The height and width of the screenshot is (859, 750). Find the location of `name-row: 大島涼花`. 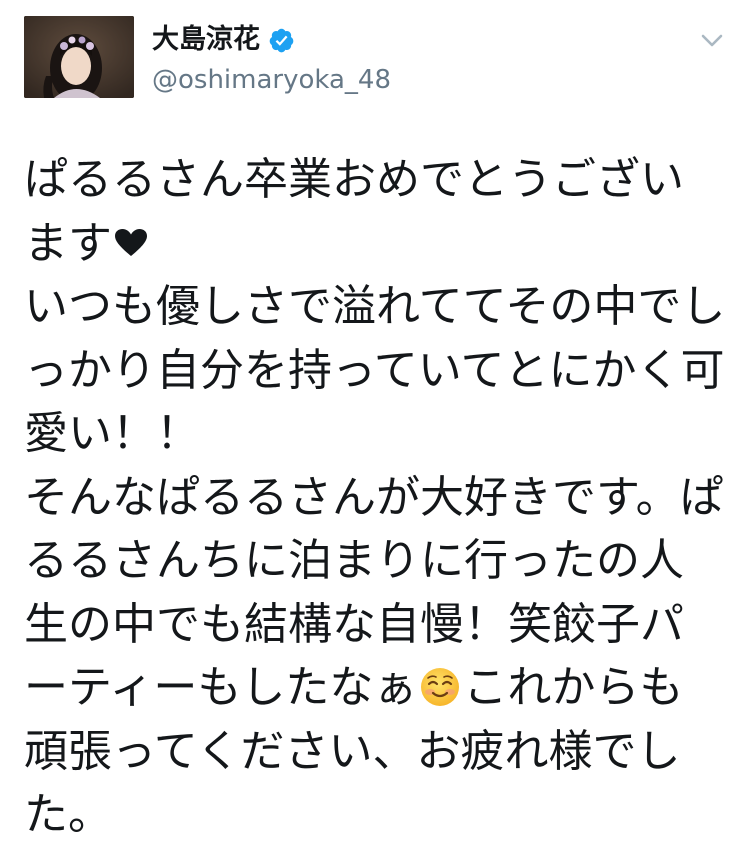

name-row: 大島涼花 is located at coordinates (223, 40).